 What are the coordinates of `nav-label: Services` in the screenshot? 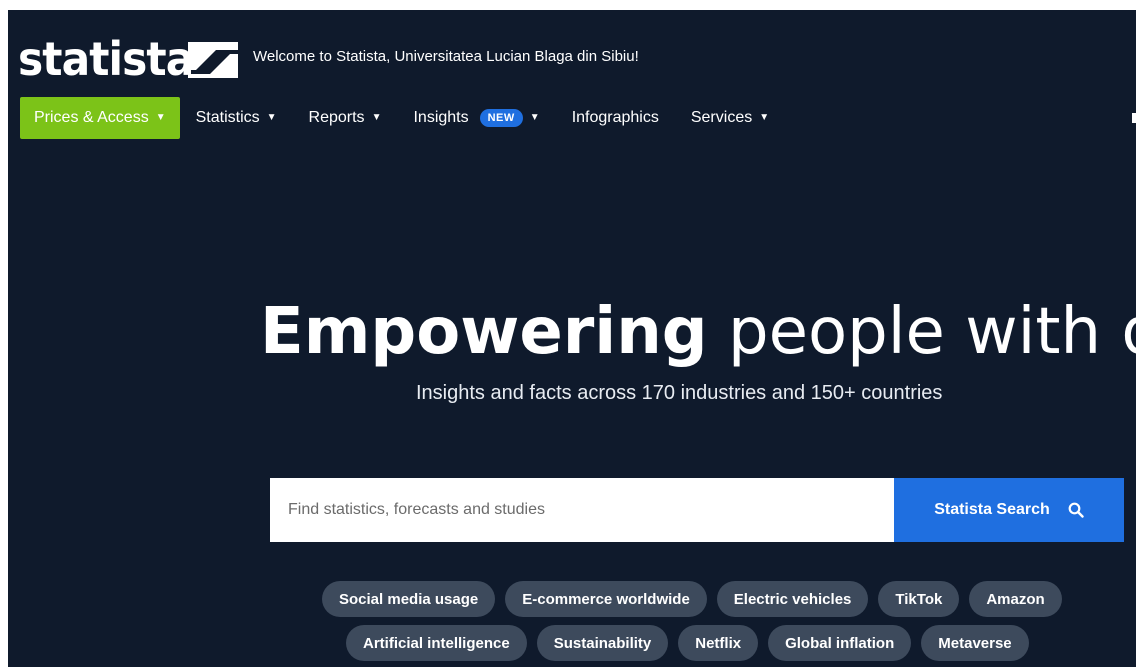 It's located at (721, 117).